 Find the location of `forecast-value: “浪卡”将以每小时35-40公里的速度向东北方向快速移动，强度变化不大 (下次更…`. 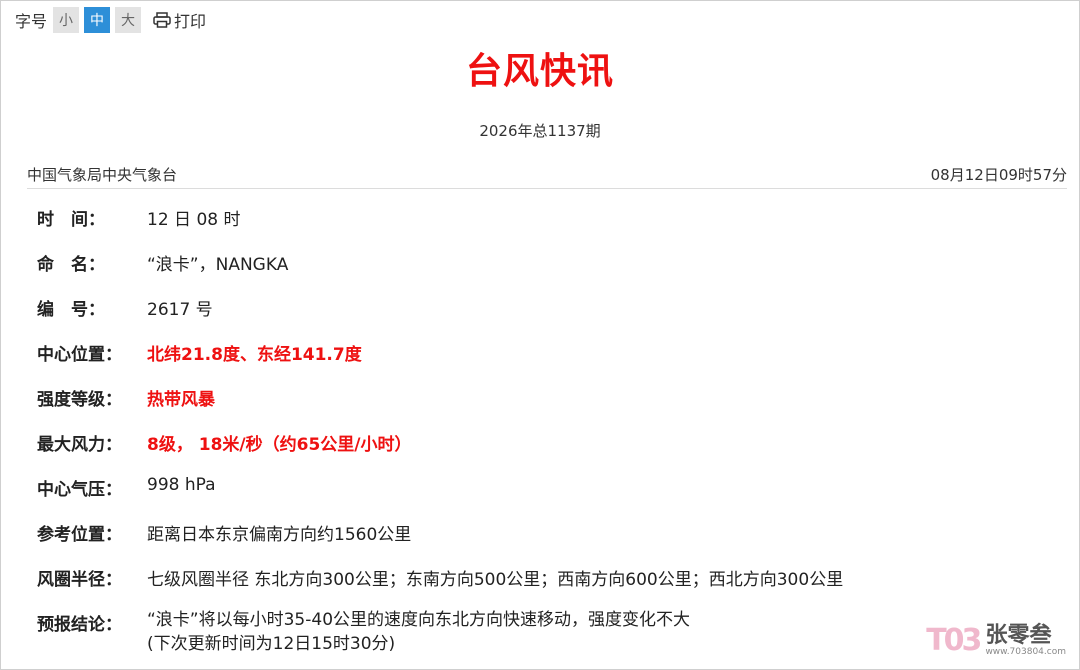

forecast-value: “浪卡”将以每小时35-40公里的速度向东北方向快速移动，强度变化不大 (下次更… is located at coordinates (418, 632).